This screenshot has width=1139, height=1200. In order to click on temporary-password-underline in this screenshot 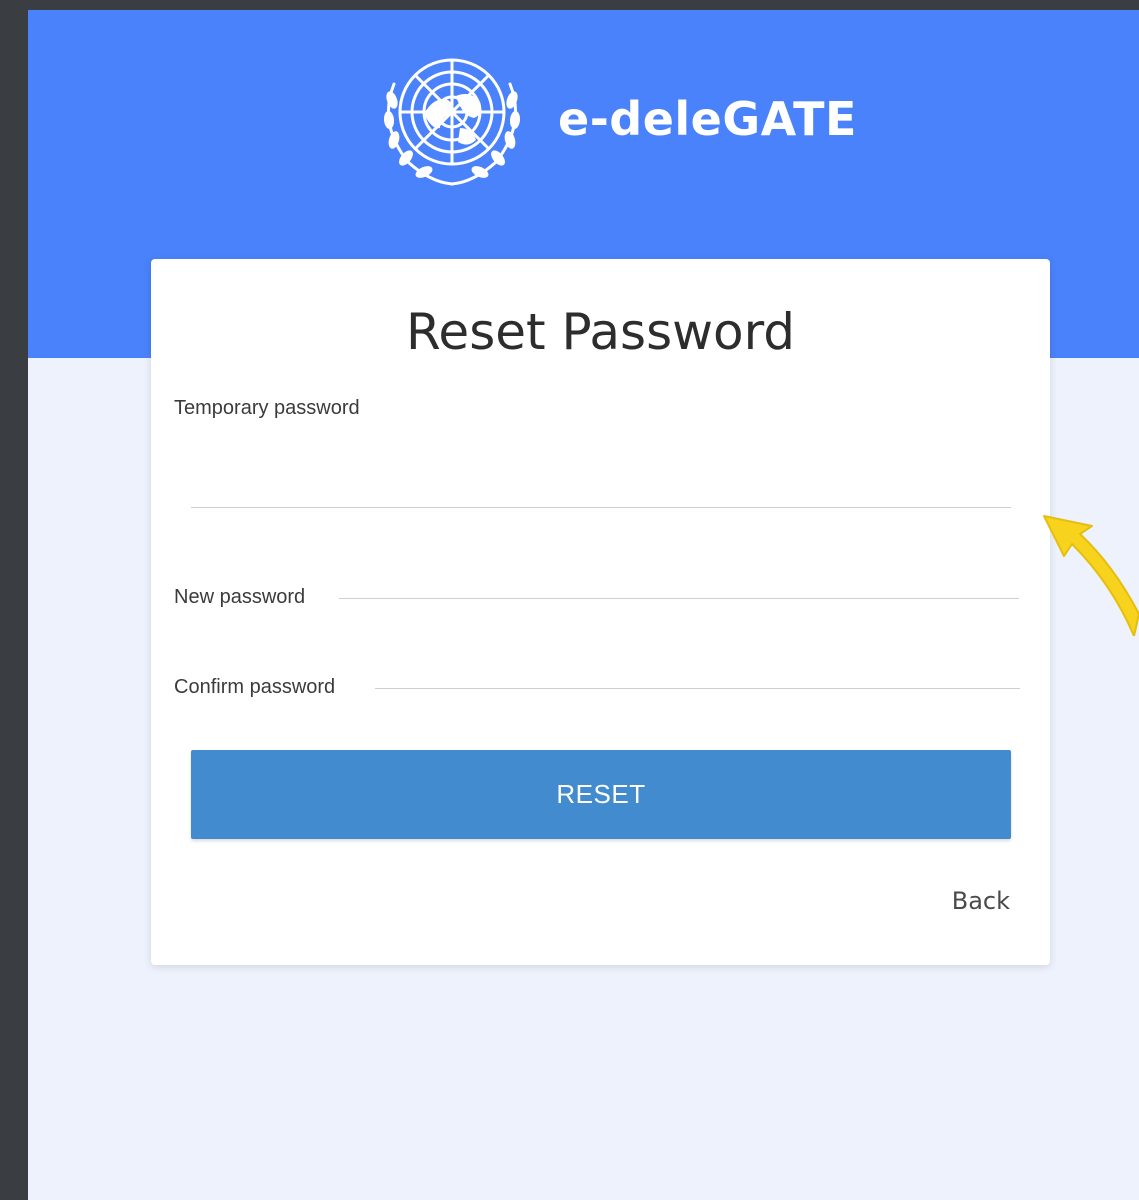, I will do `click(601, 507)`.